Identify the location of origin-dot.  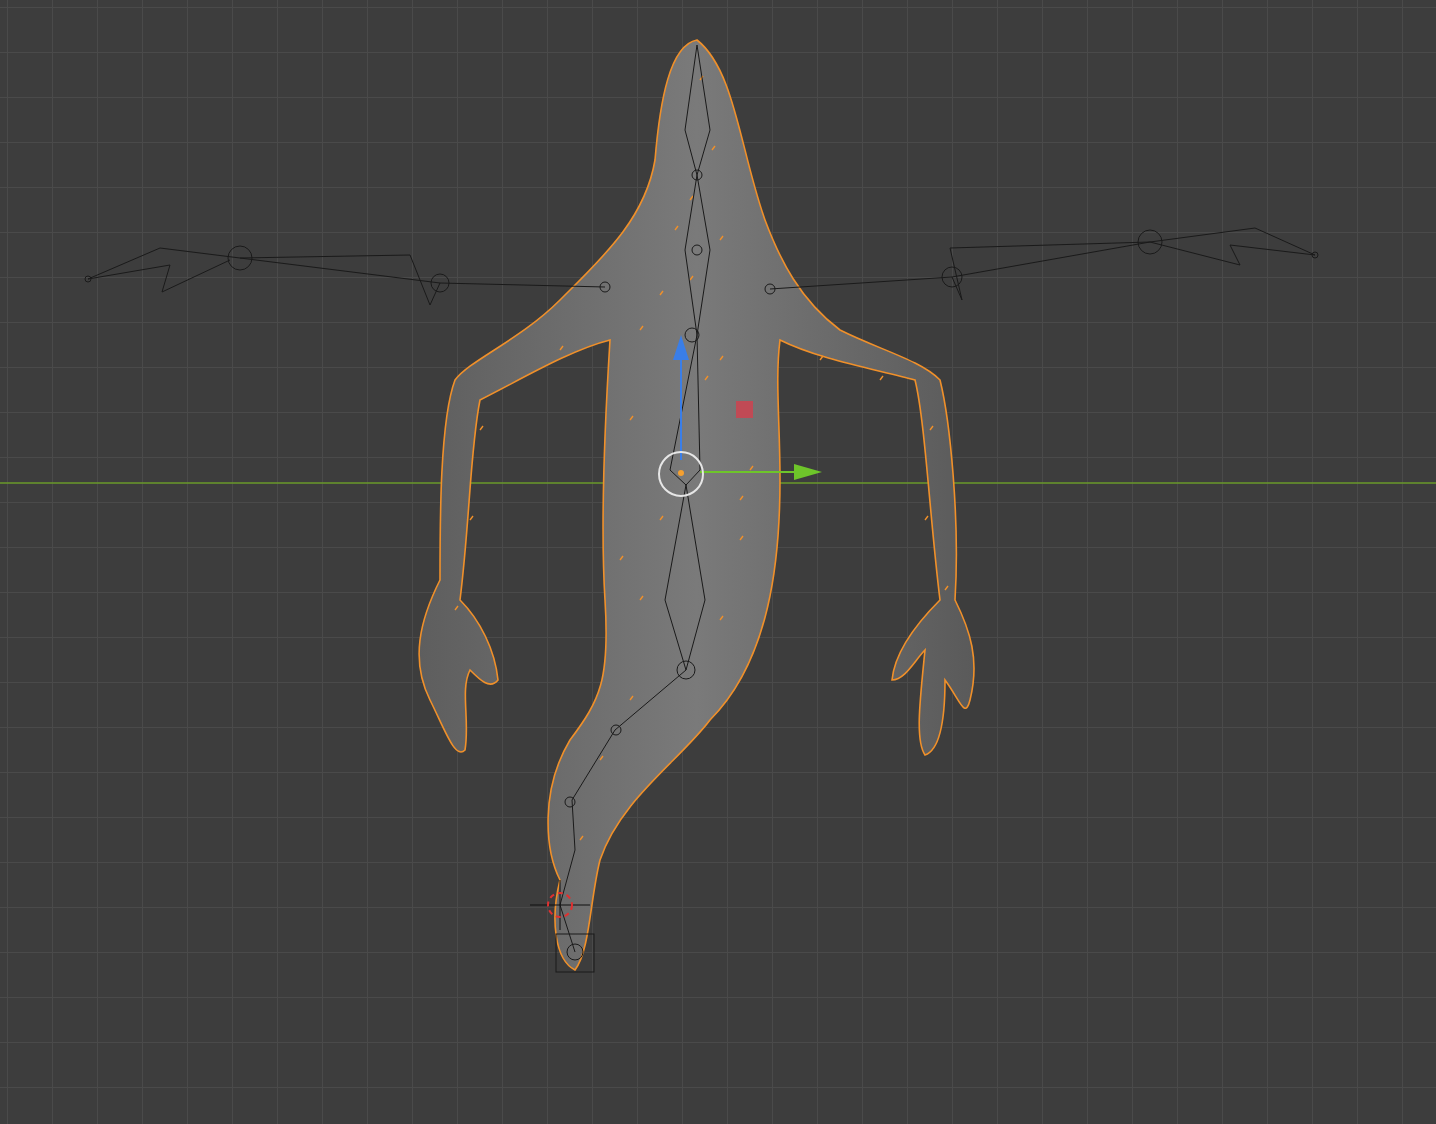
(681, 473).